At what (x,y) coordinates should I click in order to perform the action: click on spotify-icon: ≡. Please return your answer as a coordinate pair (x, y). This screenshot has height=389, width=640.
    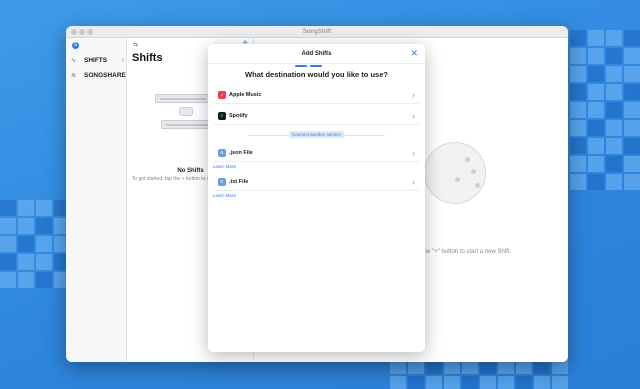
    Looking at the image, I should click on (222, 116).